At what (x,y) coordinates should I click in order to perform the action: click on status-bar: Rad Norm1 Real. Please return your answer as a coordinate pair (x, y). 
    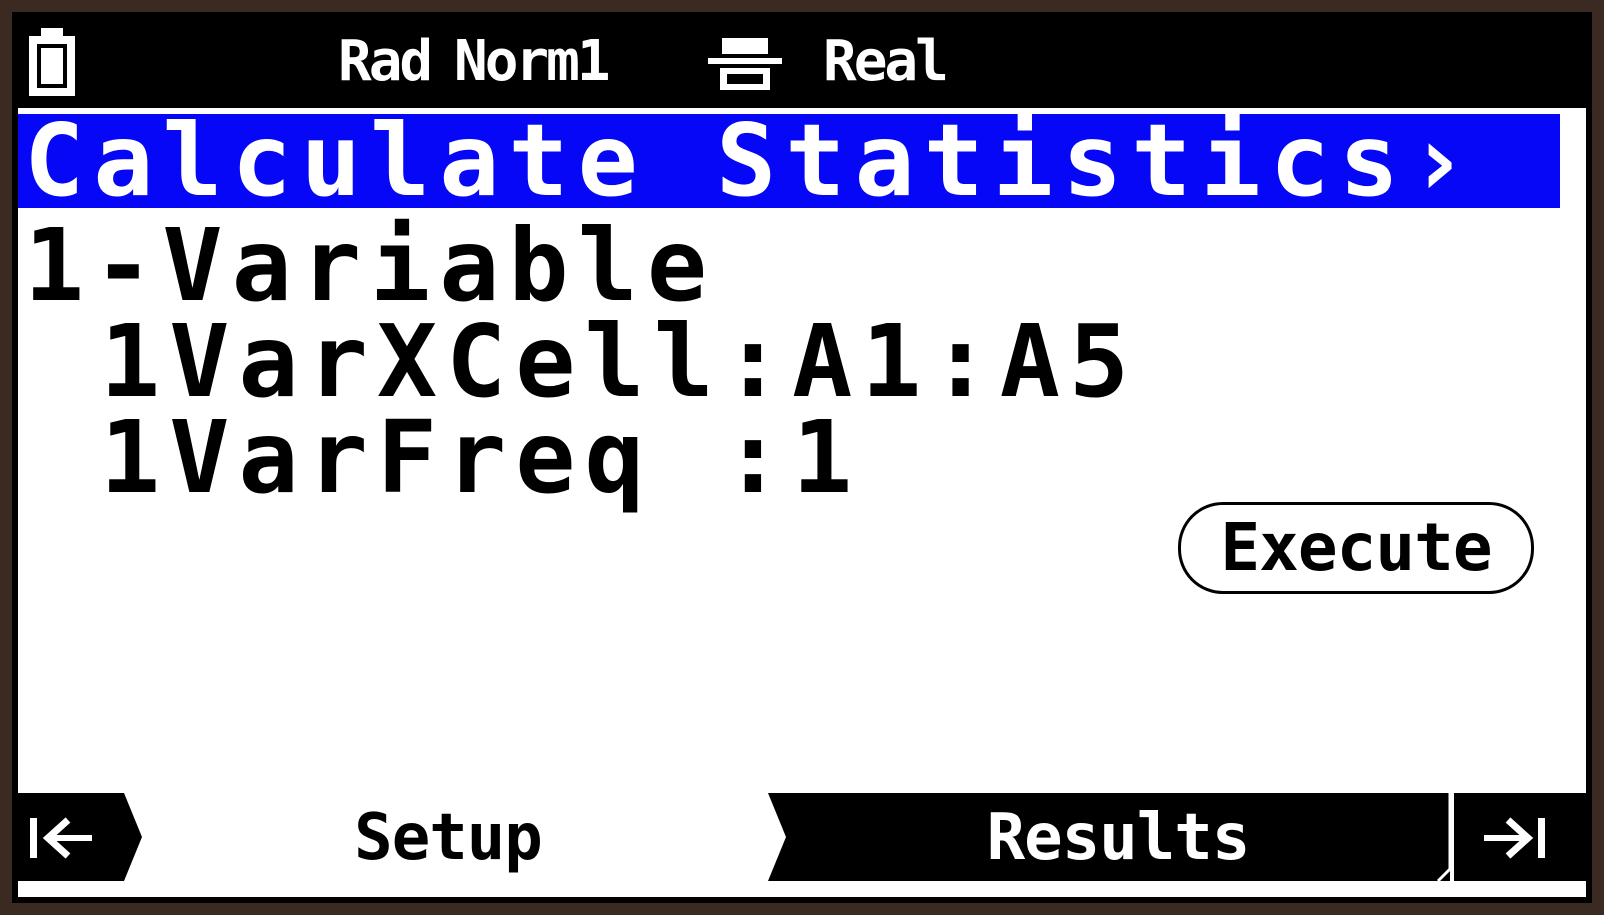
    Looking at the image, I should click on (802, 63).